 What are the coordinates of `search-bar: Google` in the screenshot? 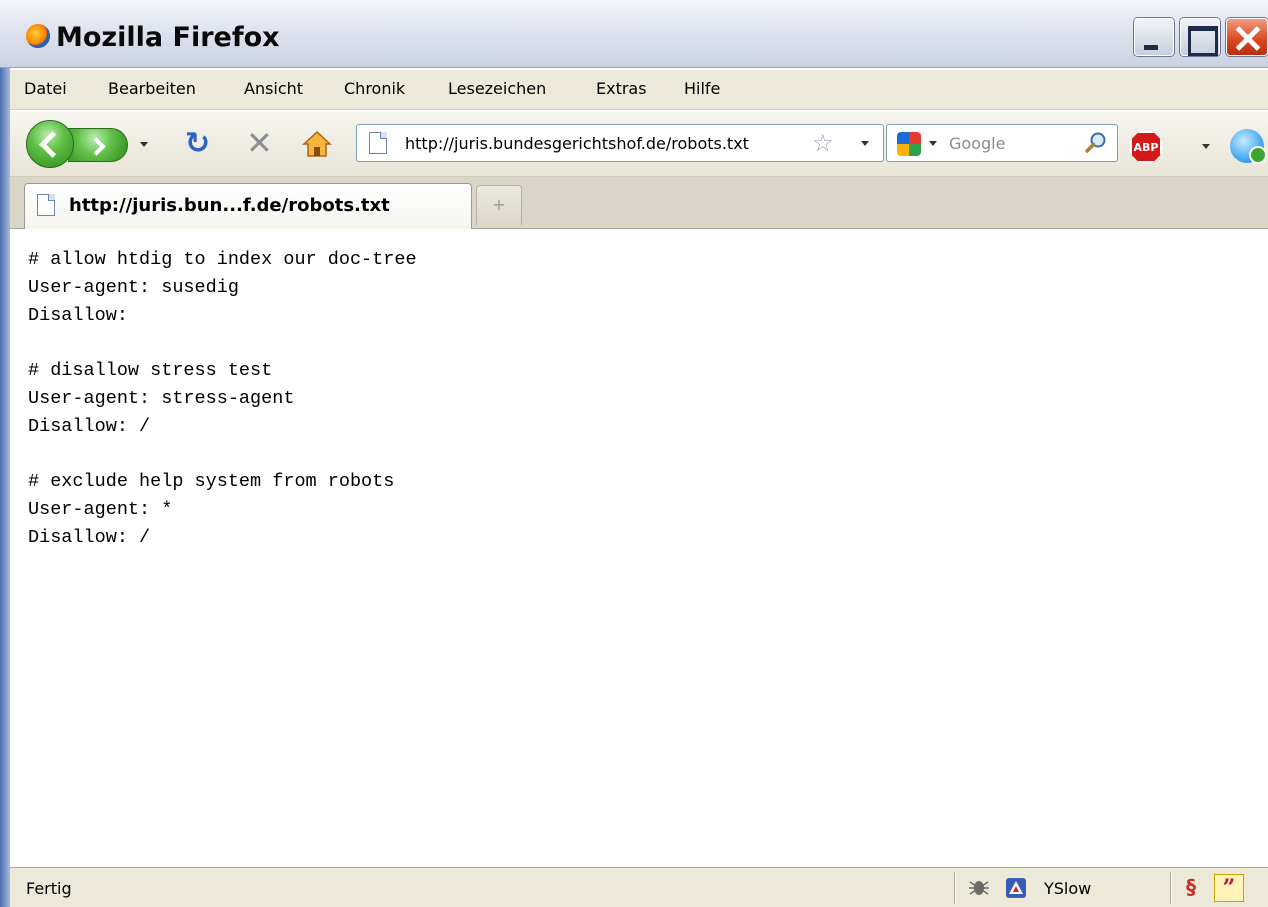 It's located at (1002, 143).